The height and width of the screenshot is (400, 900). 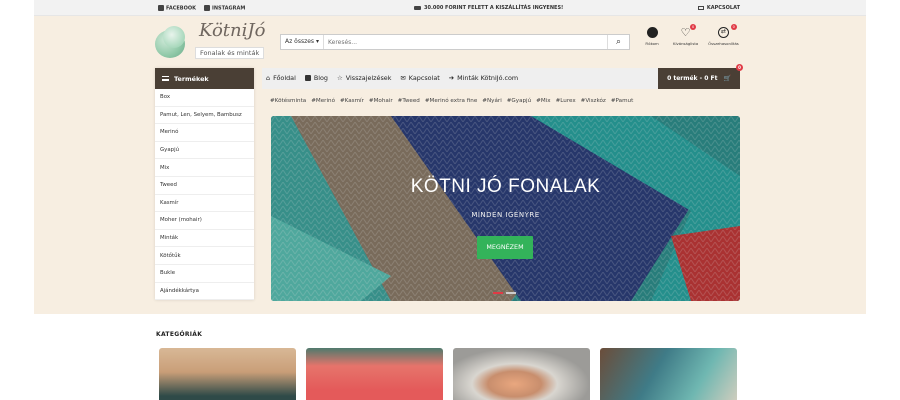 What do you see at coordinates (206, 8) in the screenshot?
I see `instagram-icon` at bounding box center [206, 8].